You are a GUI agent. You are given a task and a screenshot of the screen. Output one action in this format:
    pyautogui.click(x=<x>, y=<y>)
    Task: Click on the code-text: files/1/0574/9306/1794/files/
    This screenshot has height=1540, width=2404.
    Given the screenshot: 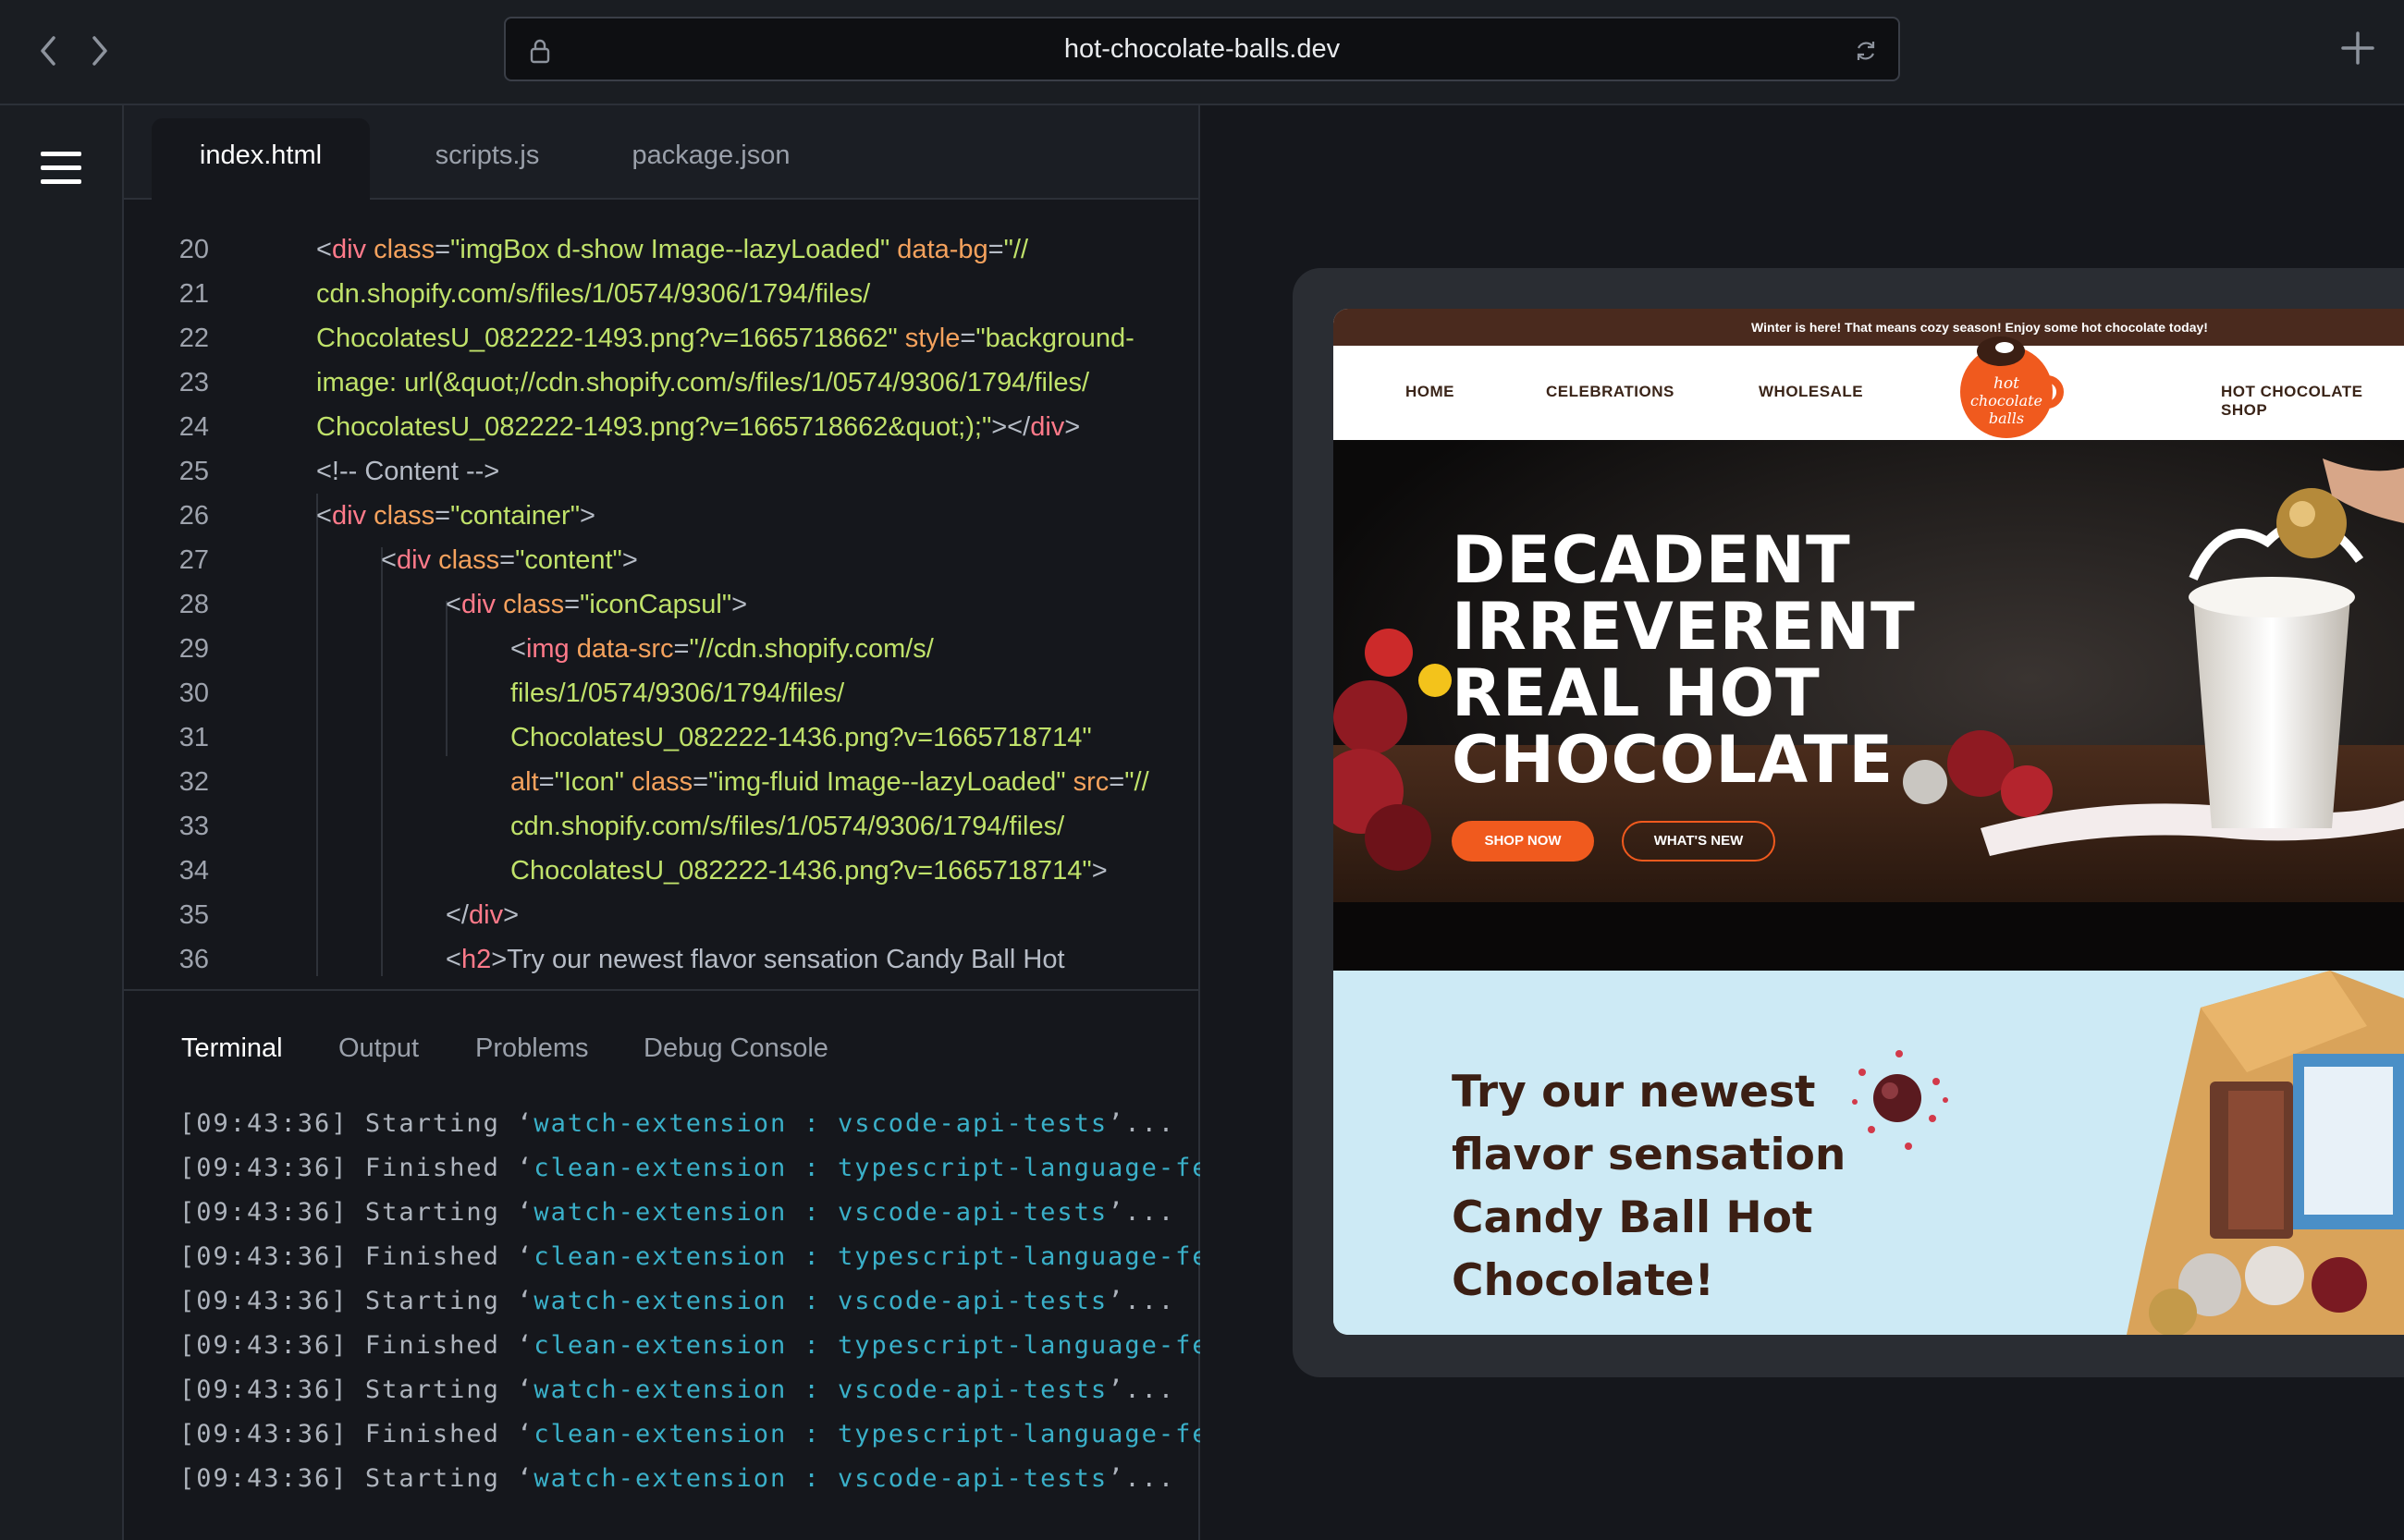 What is the action you would take?
    pyautogui.click(x=677, y=693)
    